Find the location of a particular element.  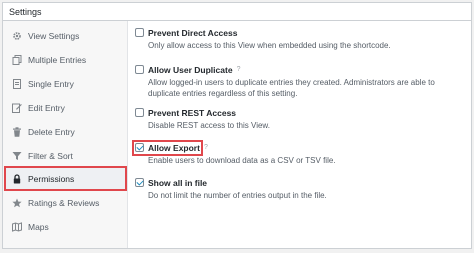

sidebar-item-label: Maps is located at coordinates (38, 227).